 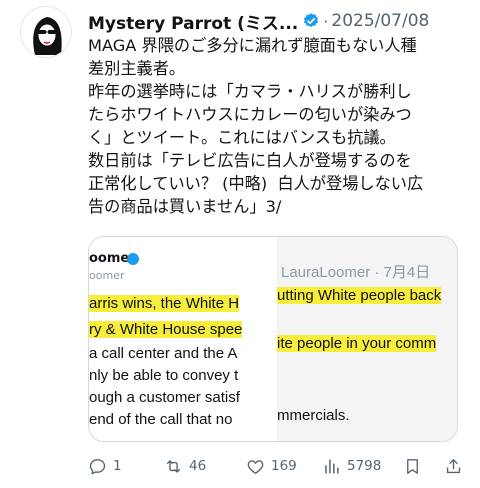 What do you see at coordinates (163, 353) in the screenshot?
I see `embedded-text-line: a call center and the A` at bounding box center [163, 353].